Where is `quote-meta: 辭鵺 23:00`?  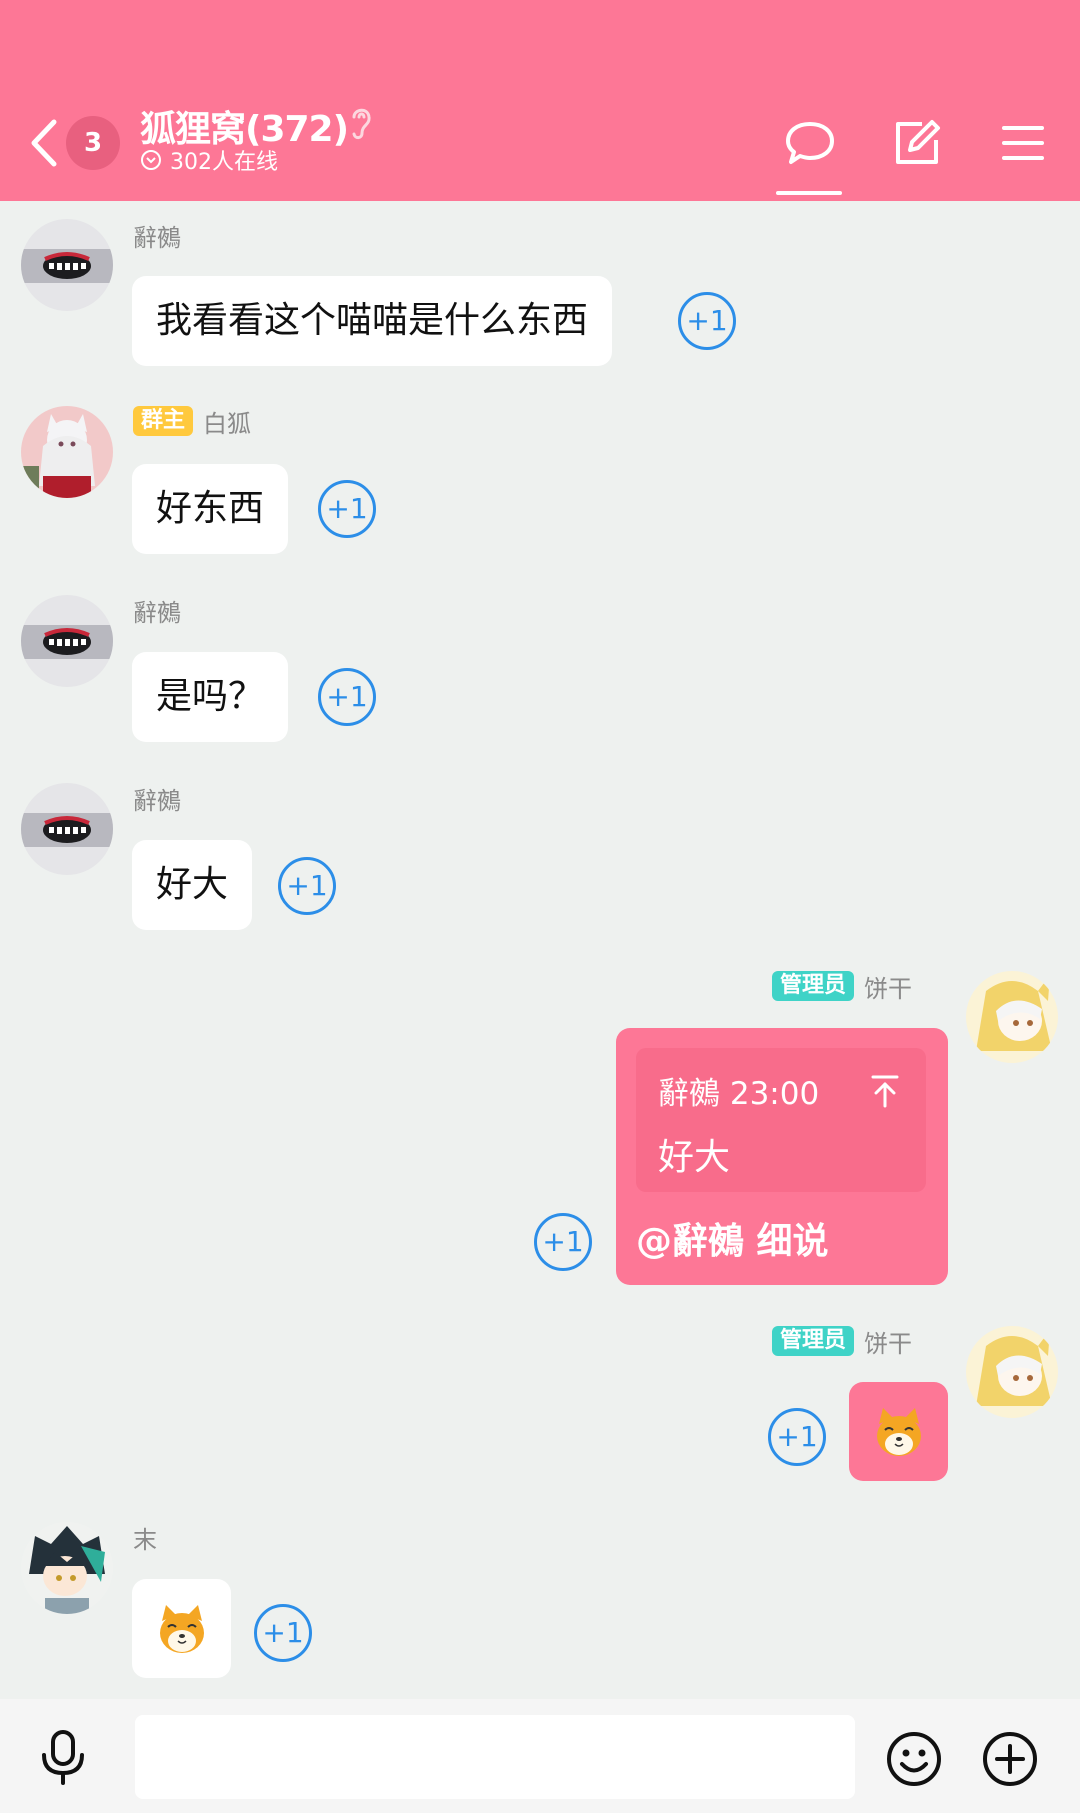 quote-meta: 辭鵺 23:00 is located at coordinates (739, 1094).